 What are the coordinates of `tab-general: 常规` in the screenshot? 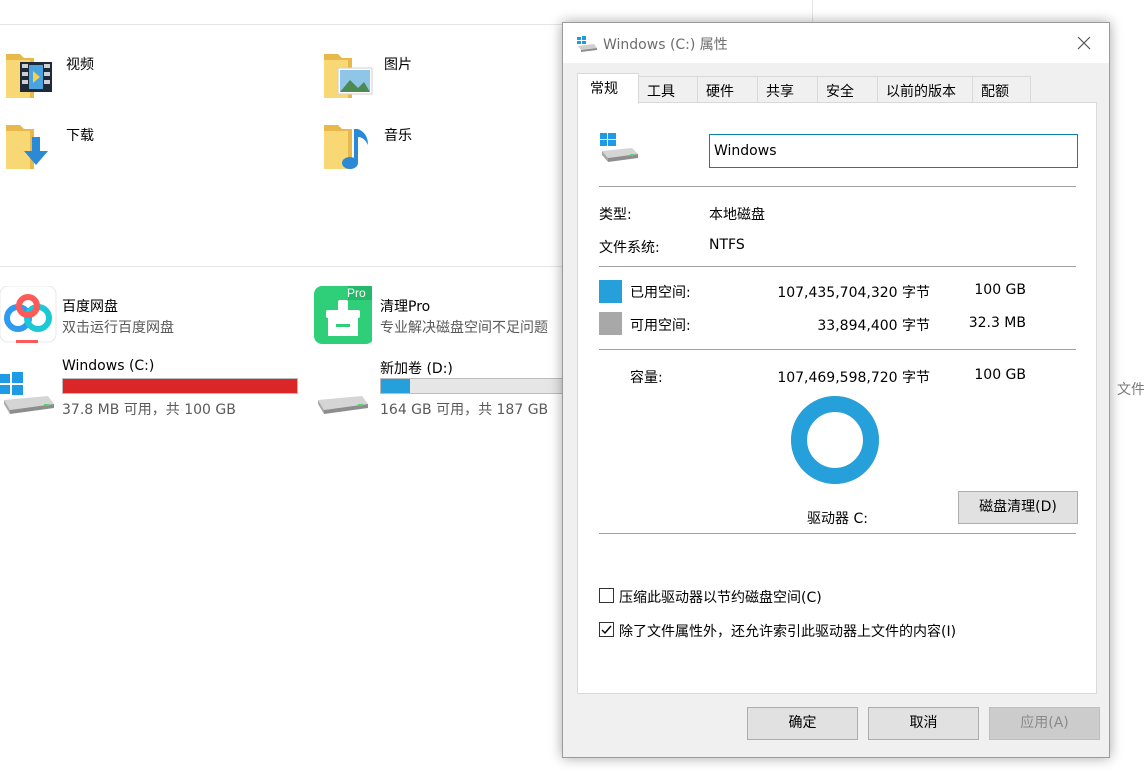 It's located at (608, 88).